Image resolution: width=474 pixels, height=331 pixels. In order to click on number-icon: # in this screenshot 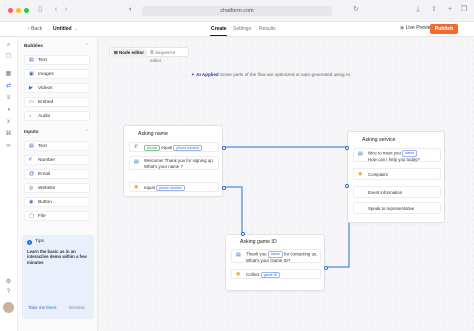, I will do `click(30, 160)`.